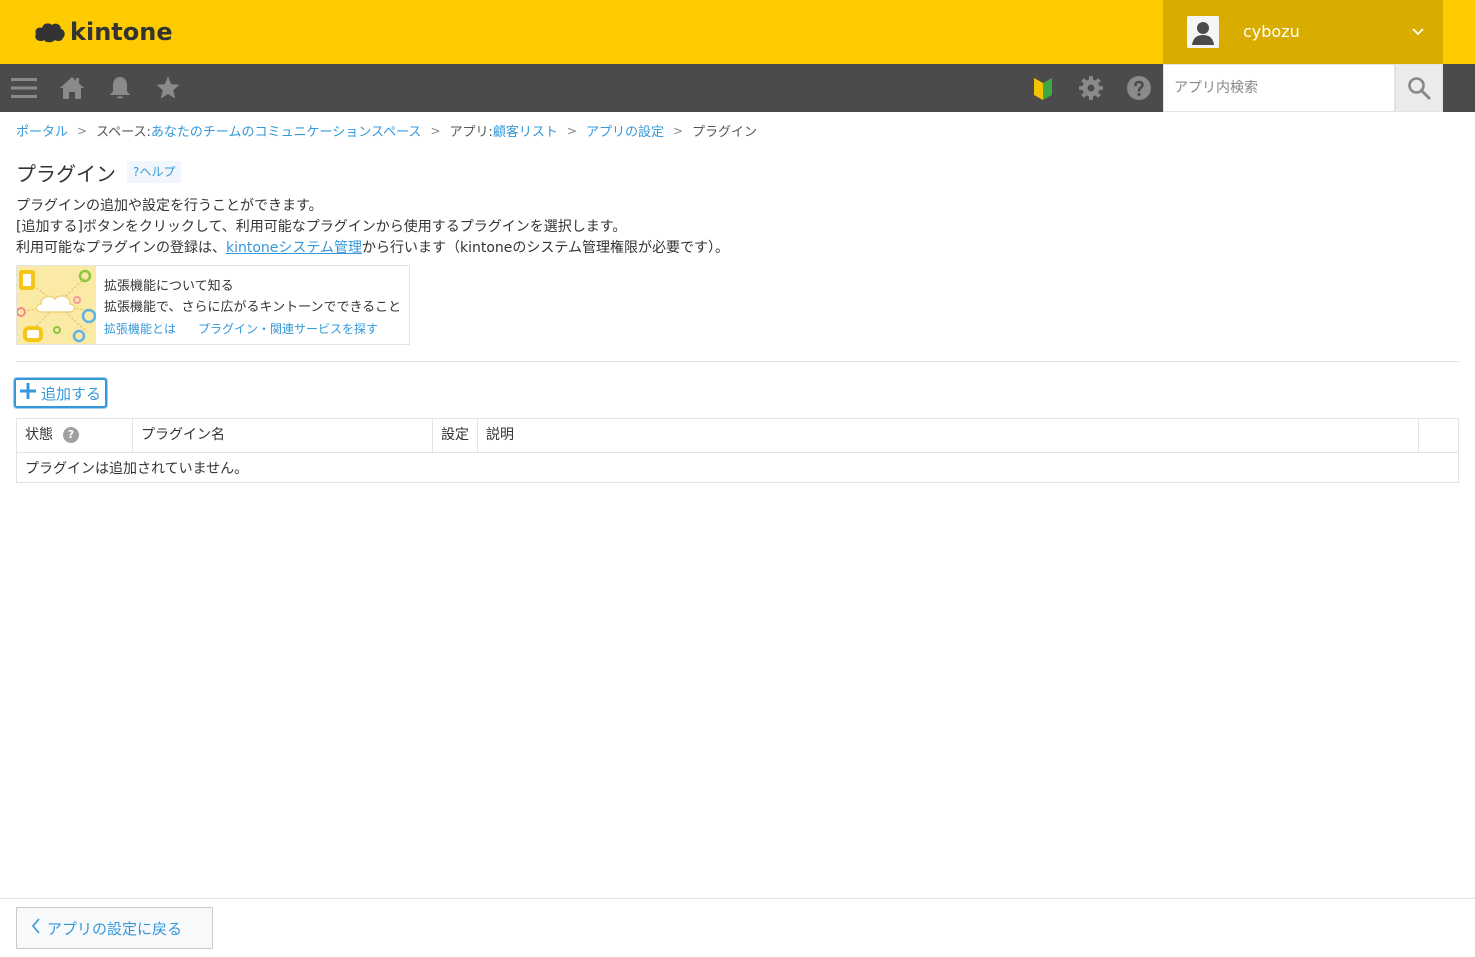 This screenshot has width=1475, height=957. What do you see at coordinates (737, 32) in the screenshot?
I see `app-header: kintone cybozu` at bounding box center [737, 32].